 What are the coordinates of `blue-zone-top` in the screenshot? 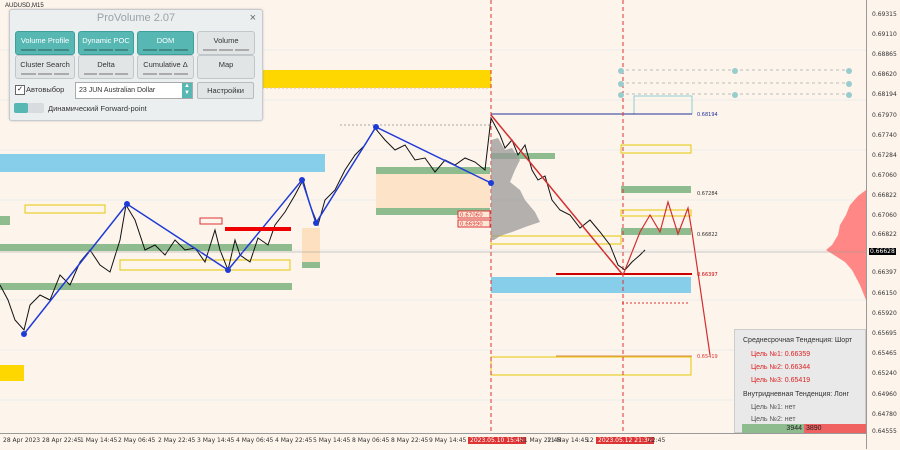 It's located at (162, 163).